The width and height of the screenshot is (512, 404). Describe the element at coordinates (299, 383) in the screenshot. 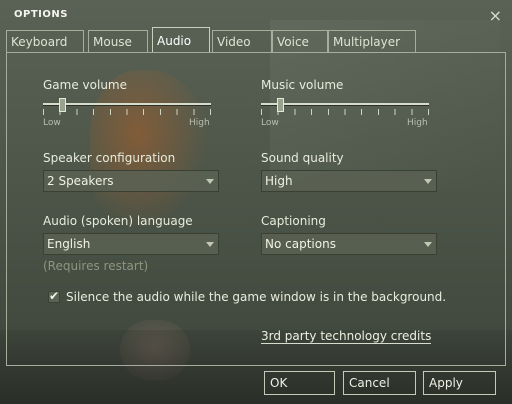

I see `ok-button: OK` at that location.